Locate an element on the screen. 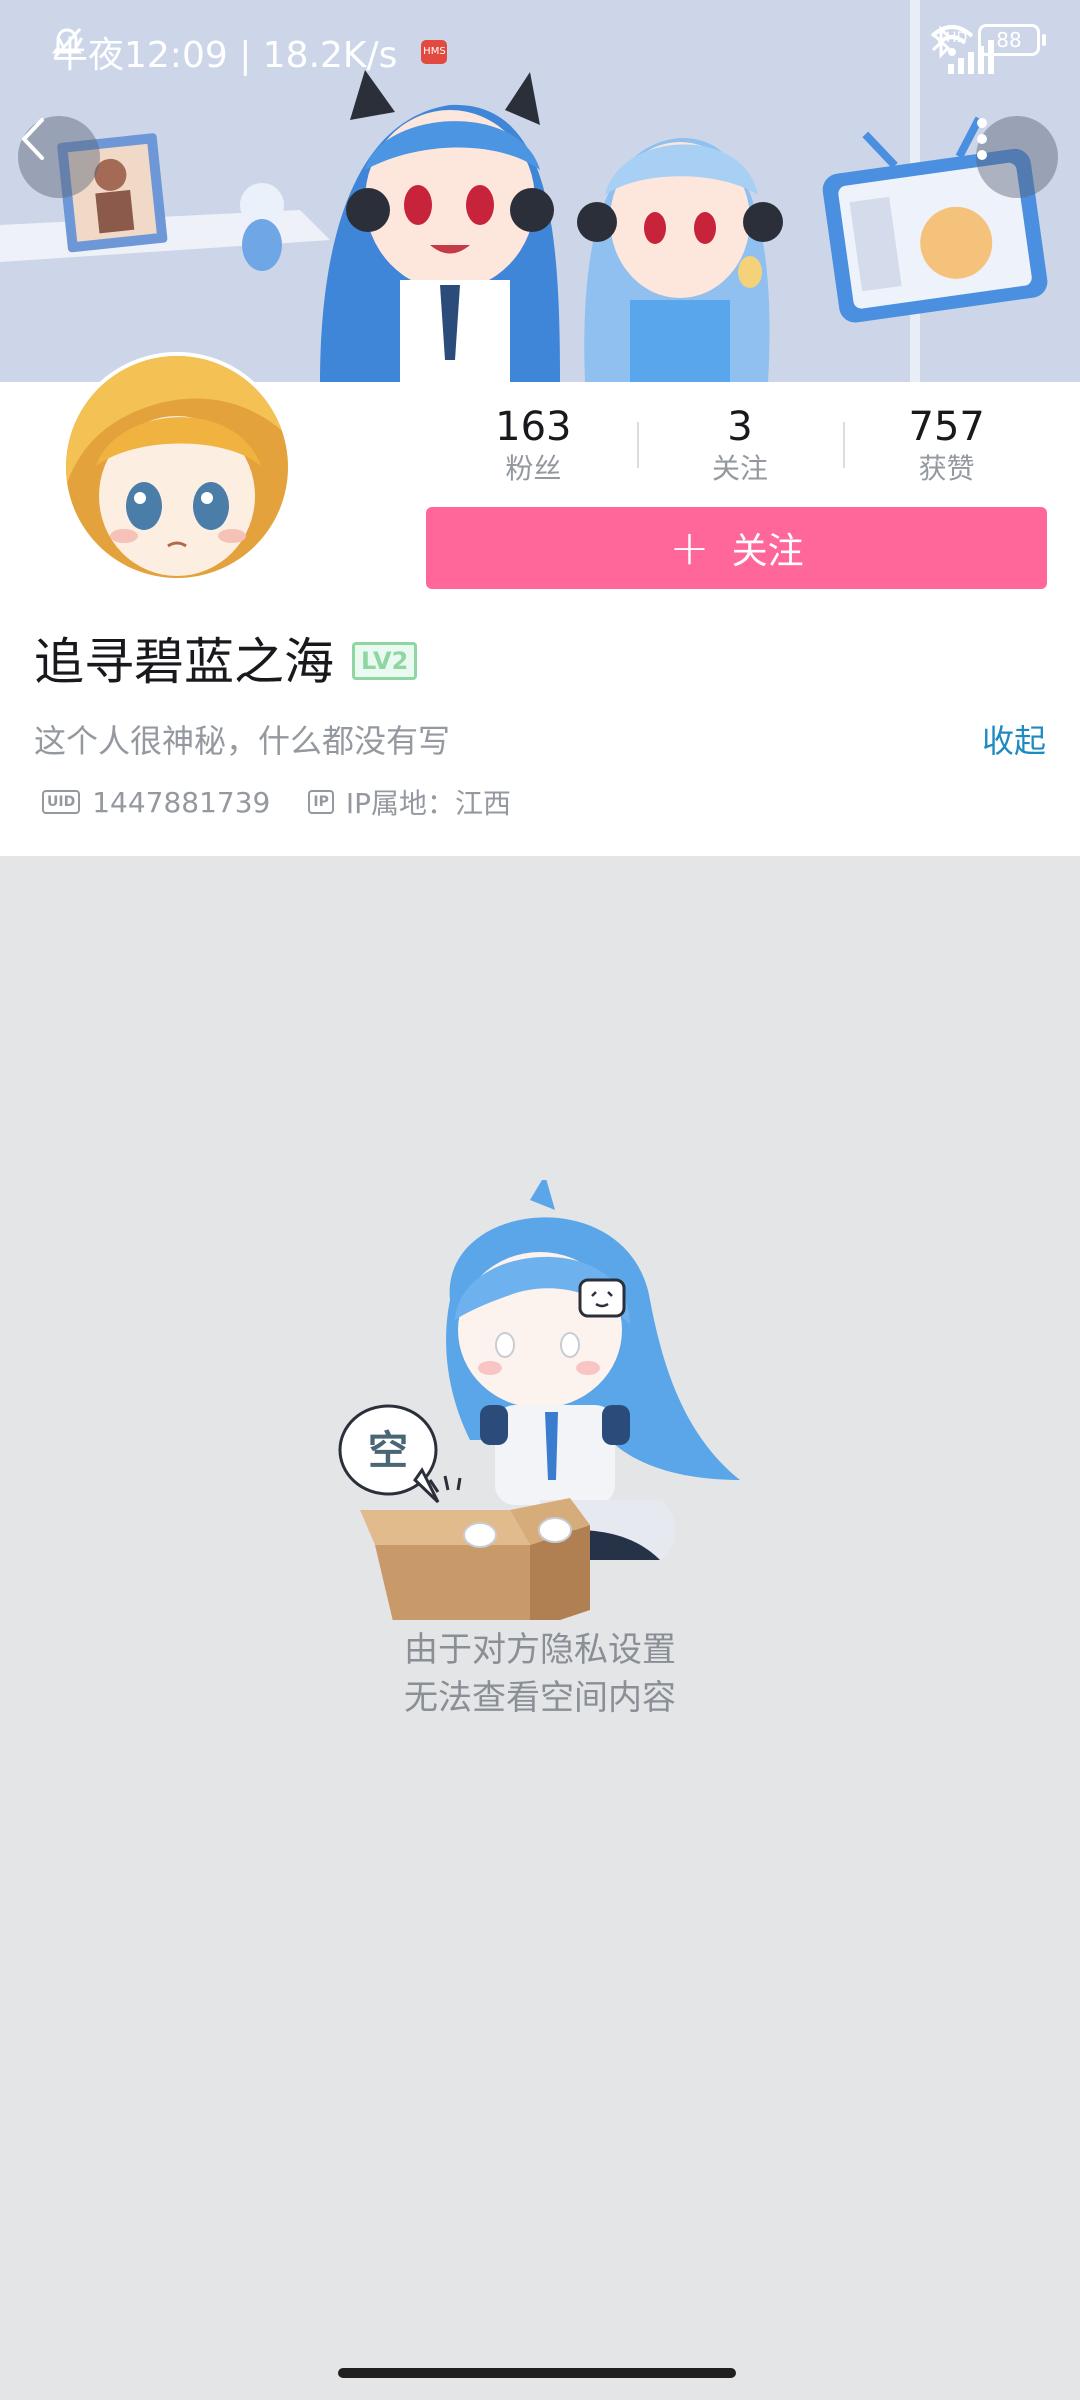 This screenshot has height=2400, width=1080. avatar is located at coordinates (177, 467).